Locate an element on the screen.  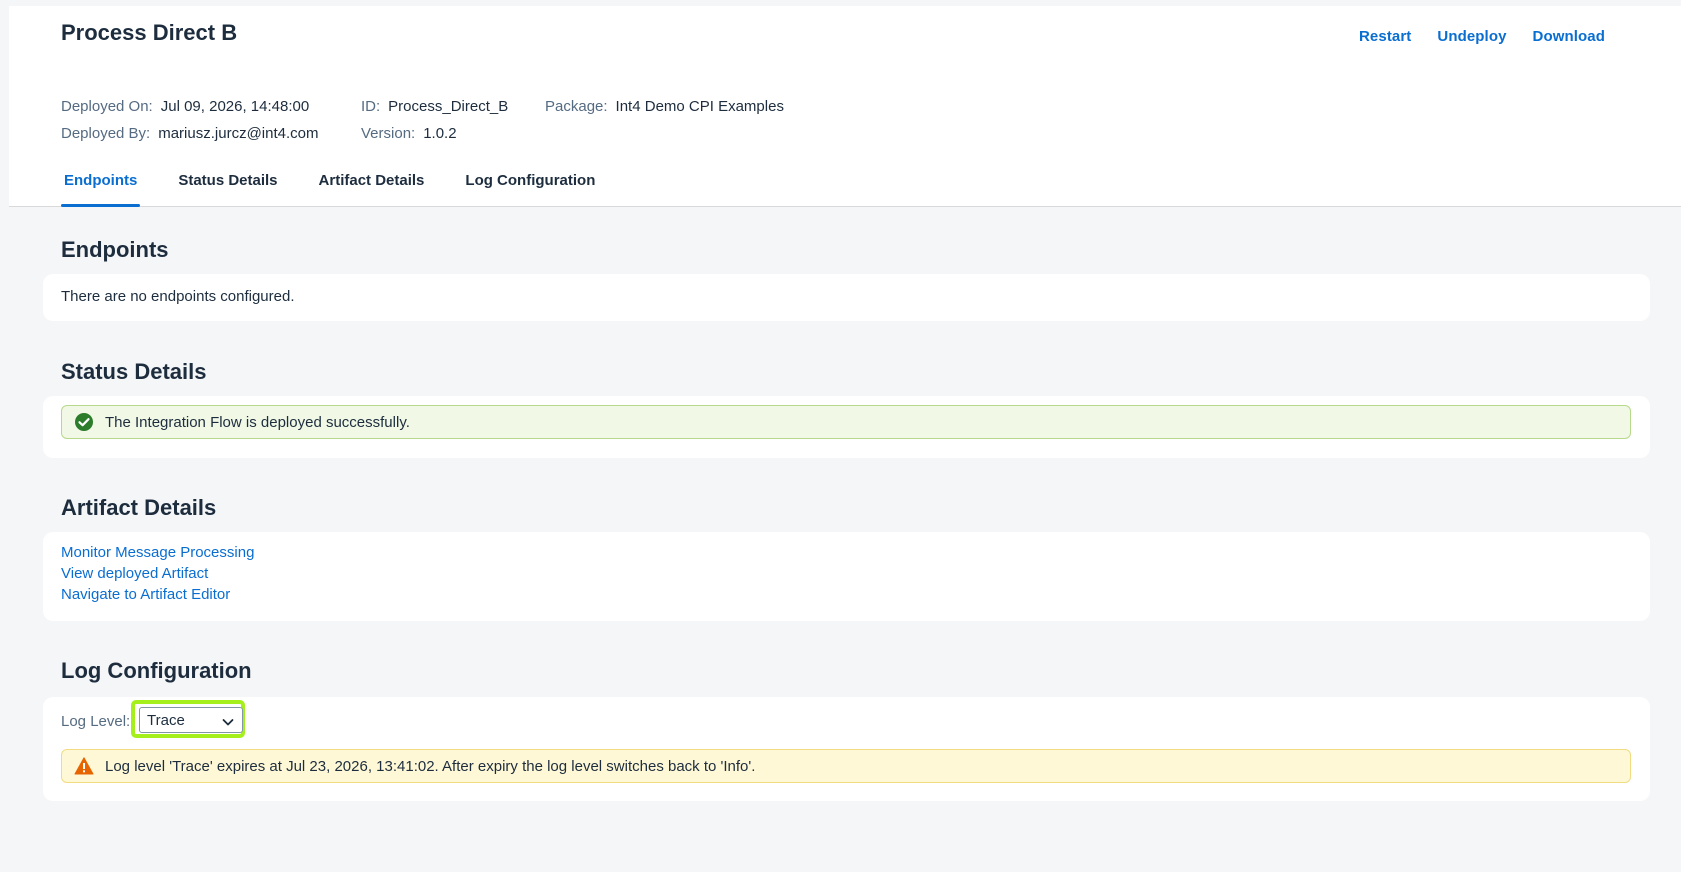
no-endpoints-text: There are no endpoints configured. is located at coordinates (178, 296).